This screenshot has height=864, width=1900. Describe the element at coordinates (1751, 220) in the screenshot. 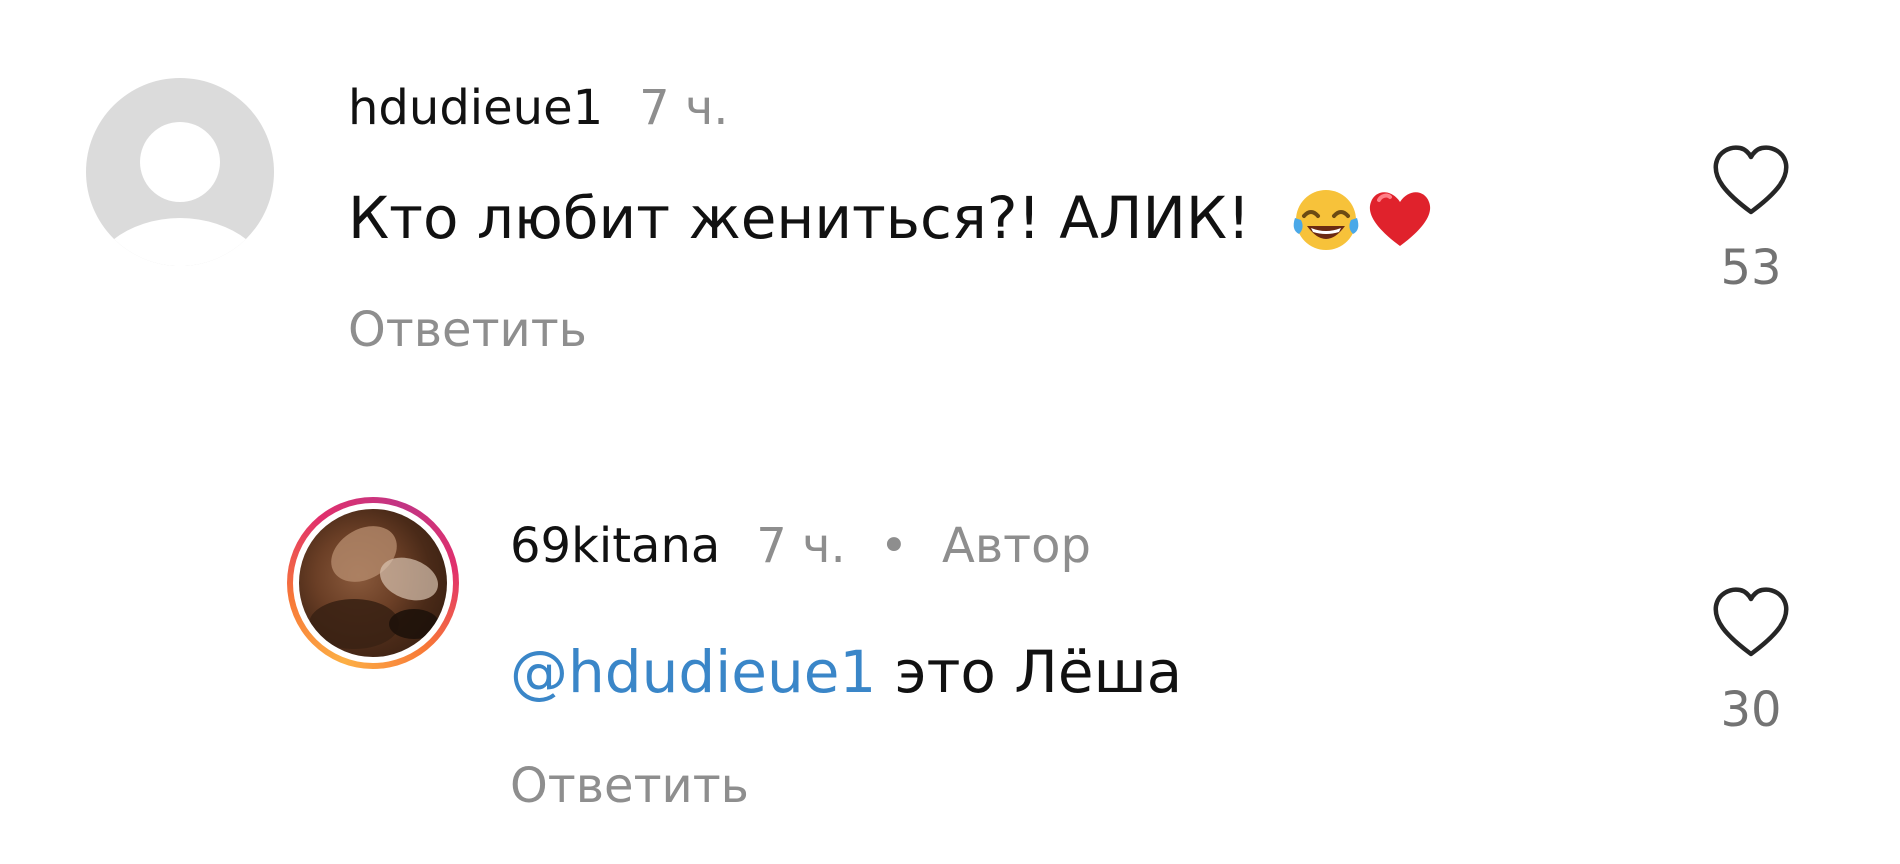

I see `like-control: 53` at that location.